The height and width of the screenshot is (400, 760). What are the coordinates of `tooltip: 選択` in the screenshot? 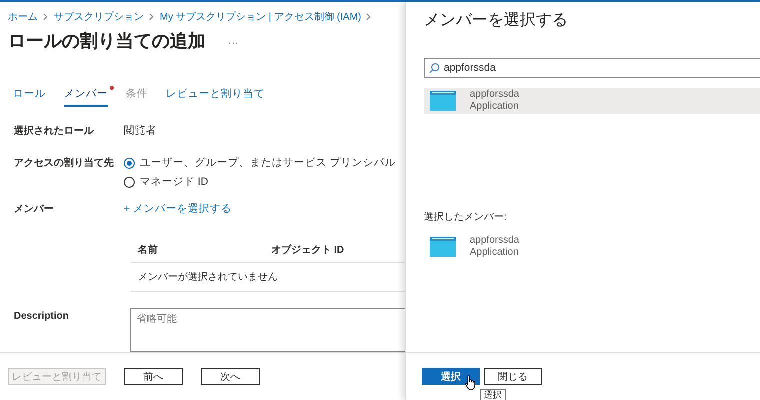 It's located at (493, 394).